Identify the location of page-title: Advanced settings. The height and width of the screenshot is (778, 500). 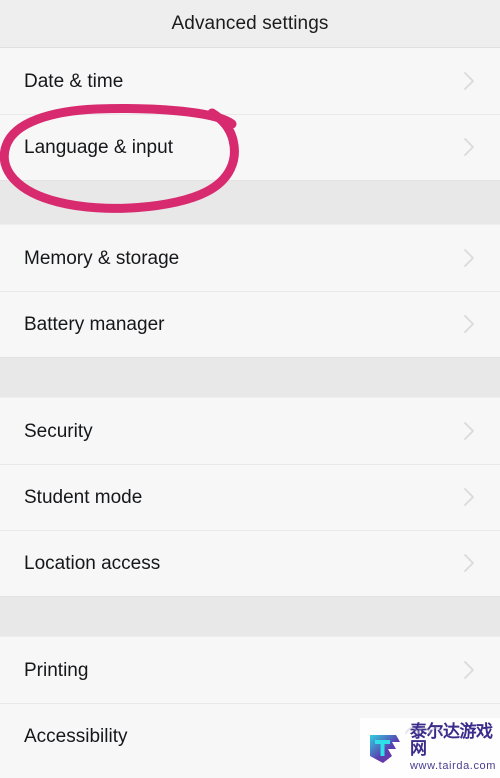
(250, 23).